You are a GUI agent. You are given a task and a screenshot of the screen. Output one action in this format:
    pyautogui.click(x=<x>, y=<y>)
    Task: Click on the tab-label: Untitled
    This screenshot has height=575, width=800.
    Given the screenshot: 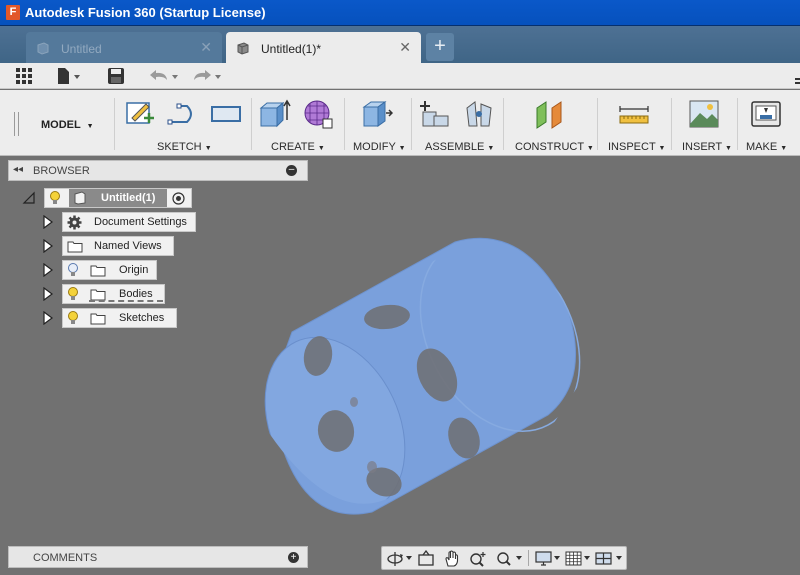 What is the action you would take?
    pyautogui.click(x=81, y=49)
    